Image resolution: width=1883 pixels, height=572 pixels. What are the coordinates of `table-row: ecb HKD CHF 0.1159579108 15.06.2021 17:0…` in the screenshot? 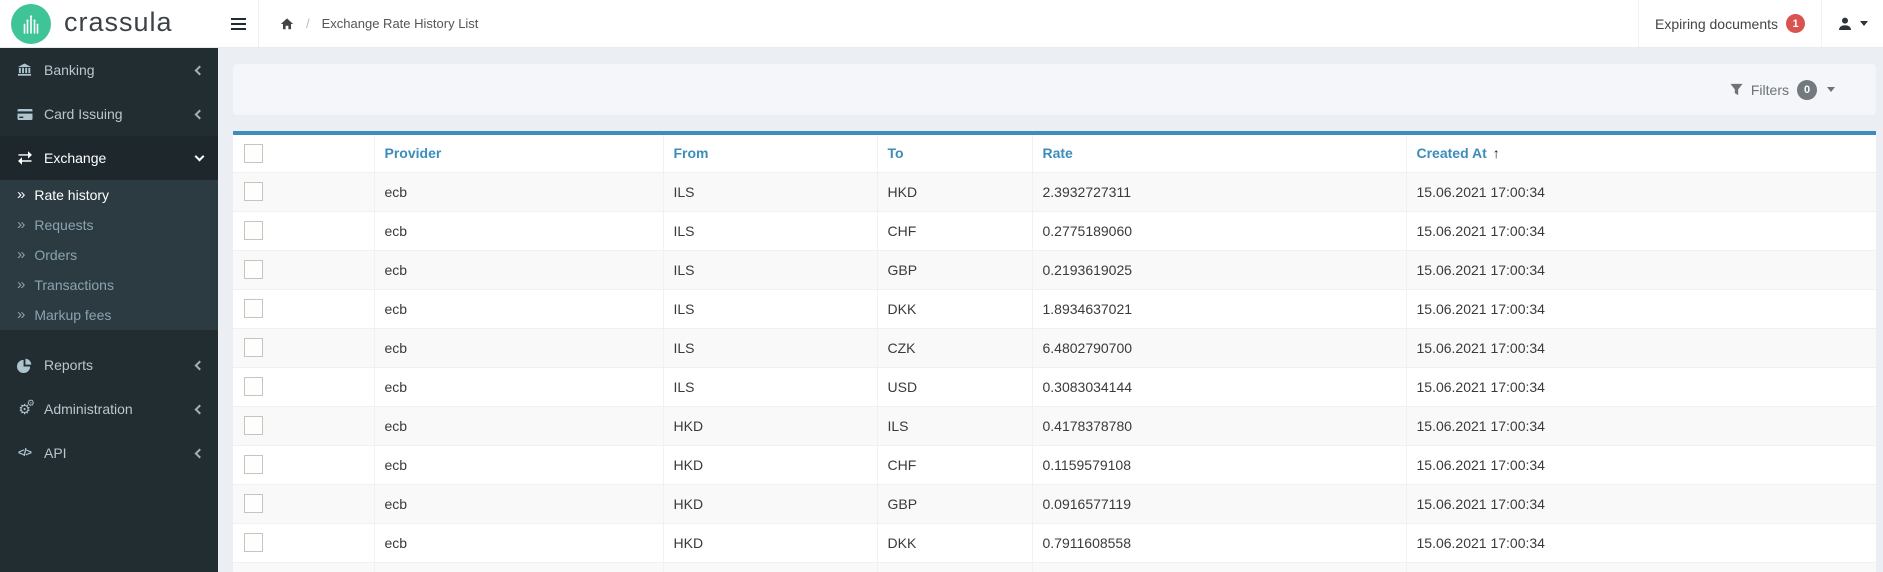 It's located at (1054, 465).